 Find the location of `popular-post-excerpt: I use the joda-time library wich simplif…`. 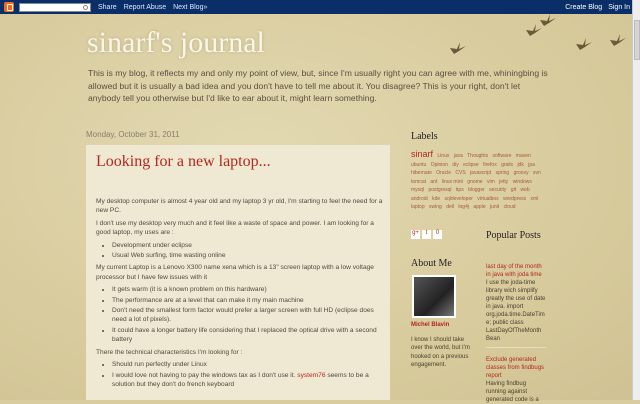

popular-post-excerpt: I use the joda-time library wich simplif… is located at coordinates (516, 311).